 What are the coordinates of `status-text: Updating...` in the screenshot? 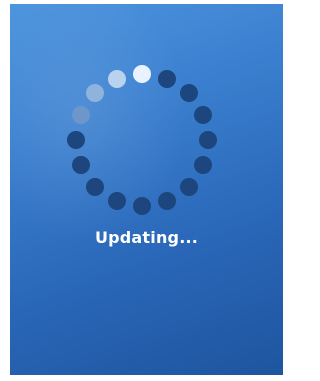 It's located at (146, 237).